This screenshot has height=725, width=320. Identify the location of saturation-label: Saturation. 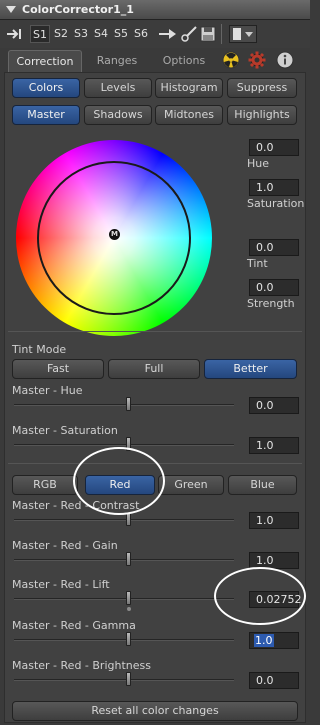
(276, 203).